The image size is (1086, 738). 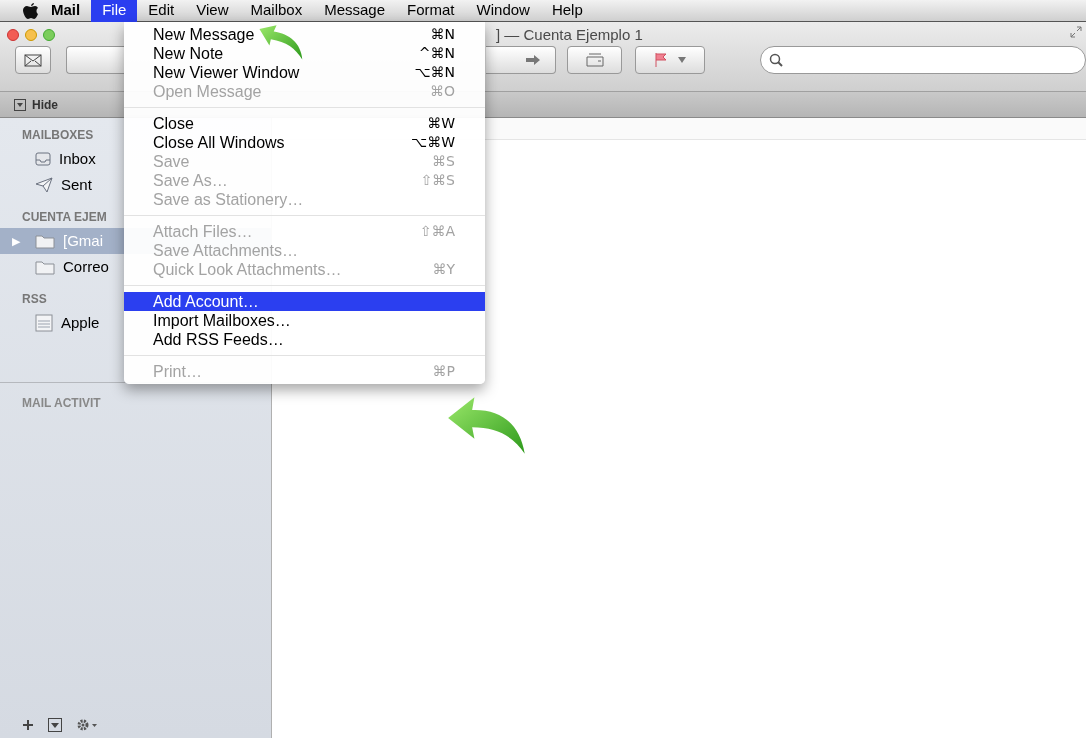 I want to click on sidebar-heading: MAILBOXES, so click(x=58, y=135).